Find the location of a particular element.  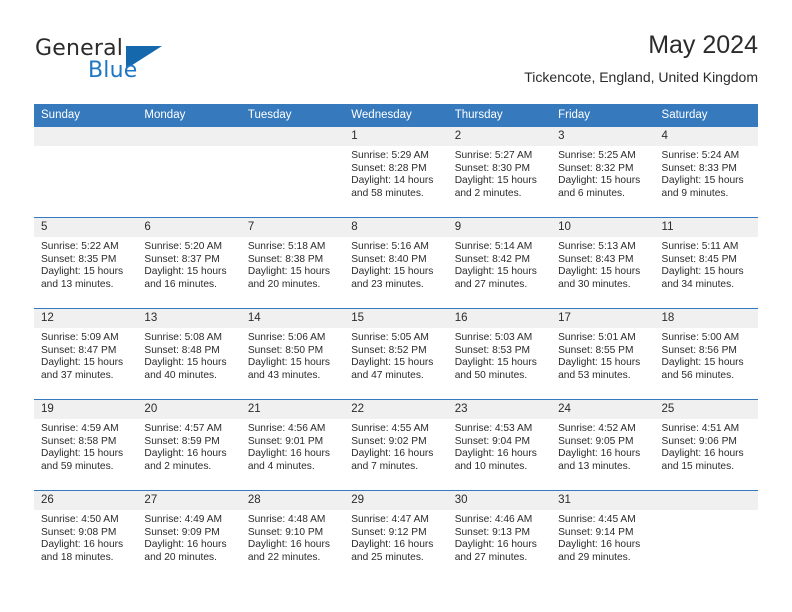

sunset-text: Sunset: 8:32 PM is located at coordinates (596, 168).